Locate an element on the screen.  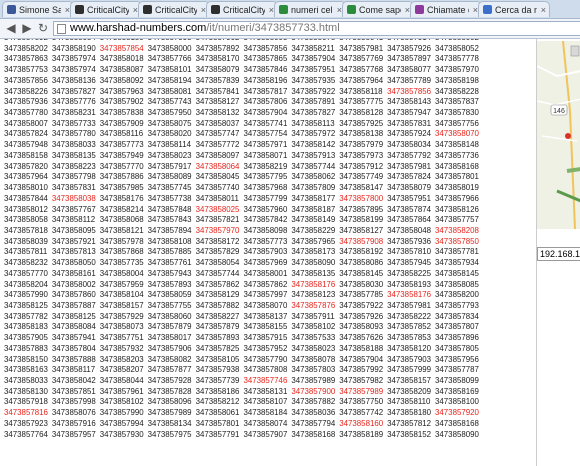
highlighted-number-link: 3473857856 is located at coordinates (411, 92).